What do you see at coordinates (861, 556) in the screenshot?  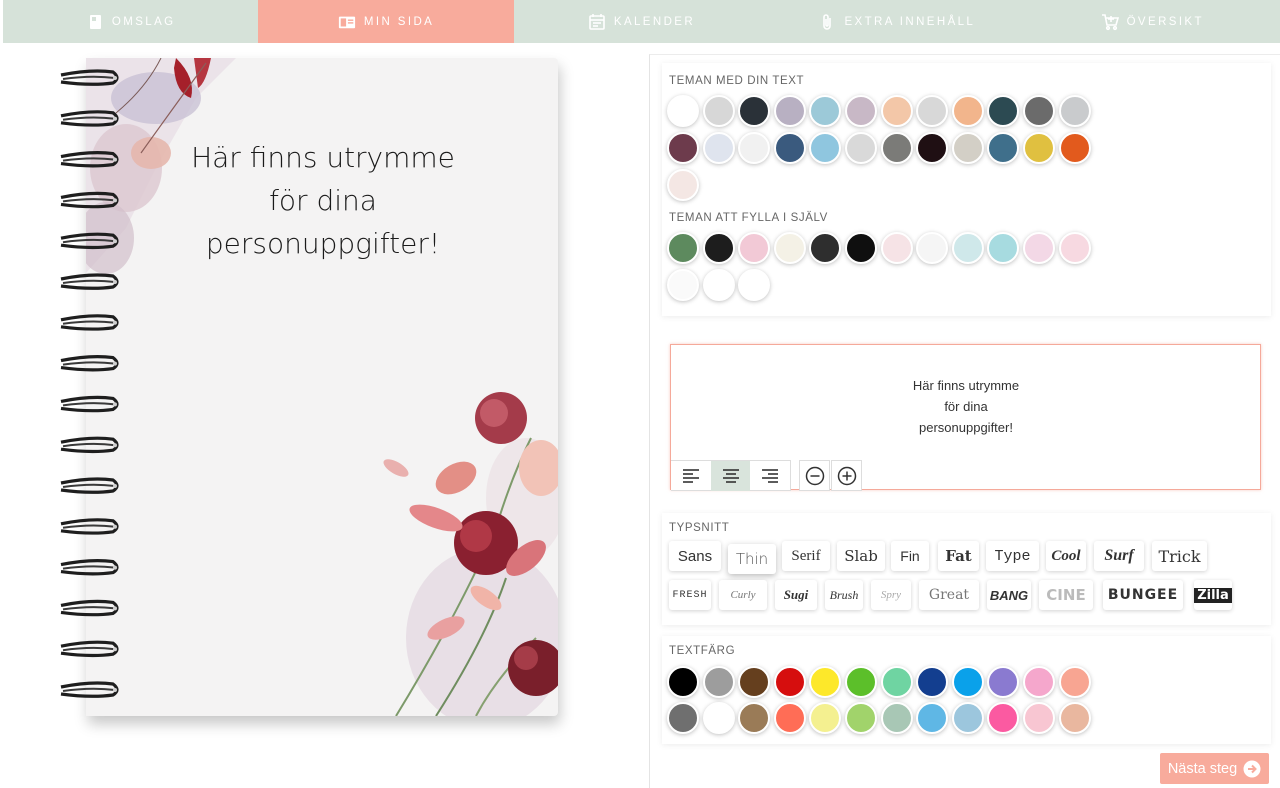 I see `font-option-slab: Slab` at bounding box center [861, 556].